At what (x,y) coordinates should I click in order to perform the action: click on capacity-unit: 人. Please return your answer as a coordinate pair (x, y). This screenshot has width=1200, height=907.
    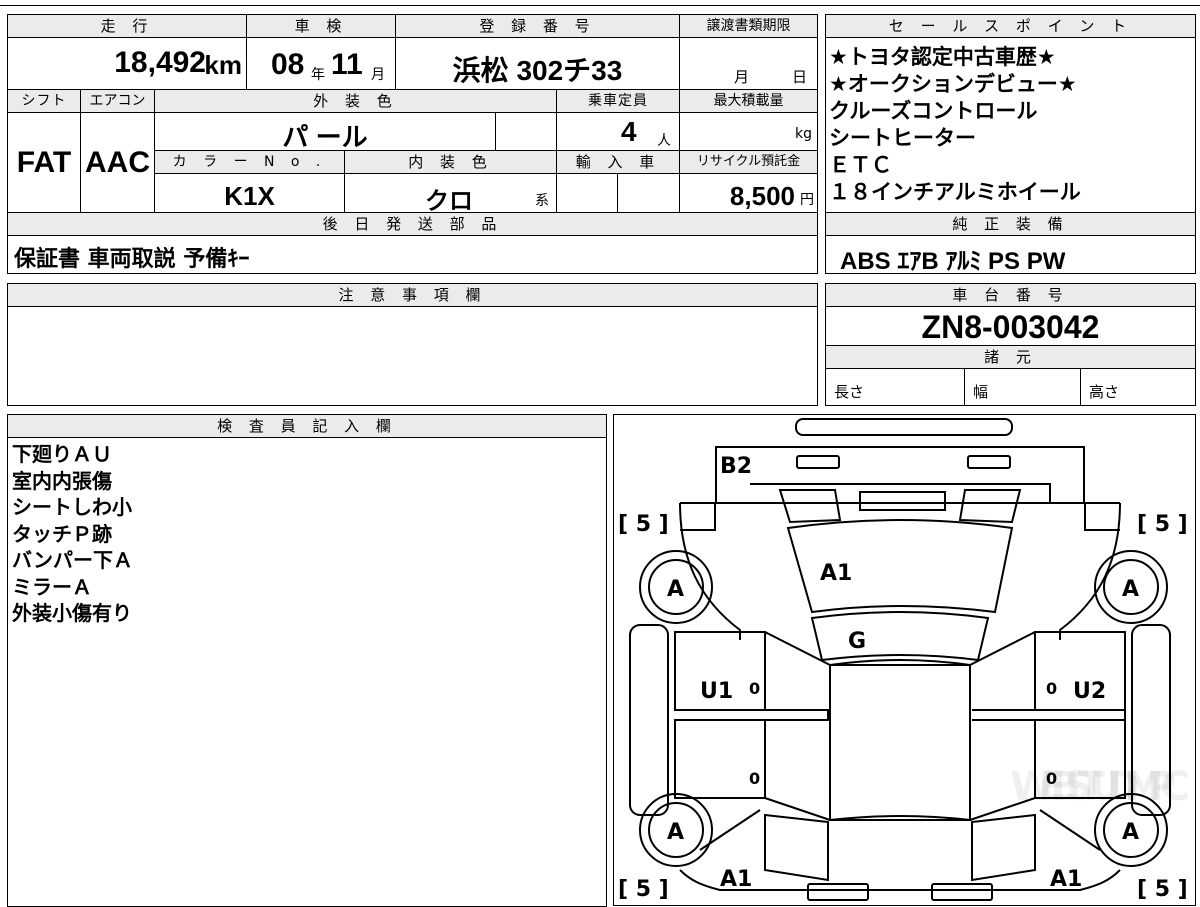
    Looking at the image, I should click on (664, 141).